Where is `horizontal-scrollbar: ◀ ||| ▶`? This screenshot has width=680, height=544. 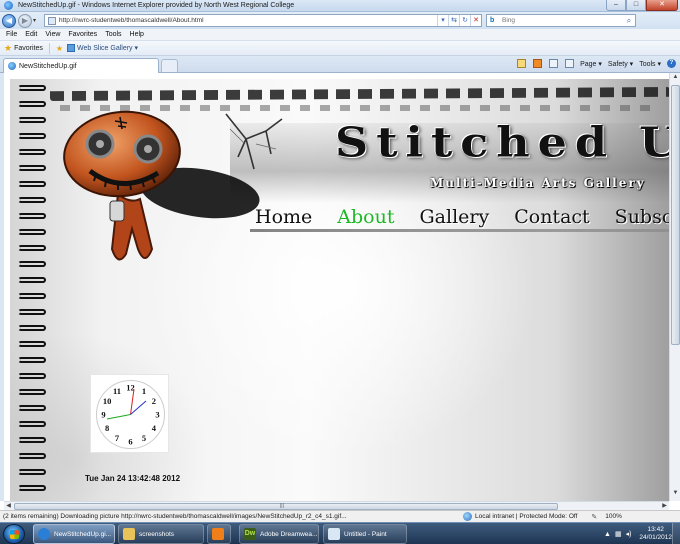 horizontal-scrollbar: ◀ ||| ▶ is located at coordinates (336, 505).